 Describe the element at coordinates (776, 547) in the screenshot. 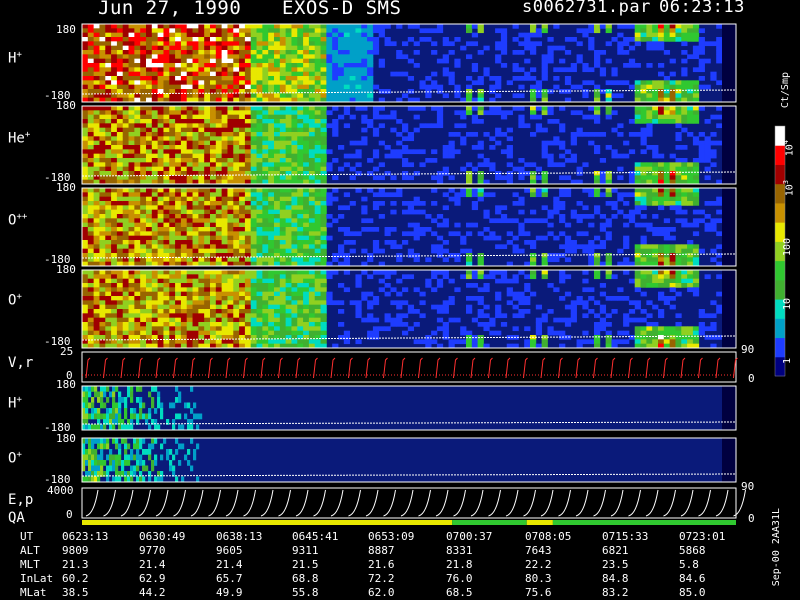

I see `footer-version: Sep-00 2AA31L` at that location.